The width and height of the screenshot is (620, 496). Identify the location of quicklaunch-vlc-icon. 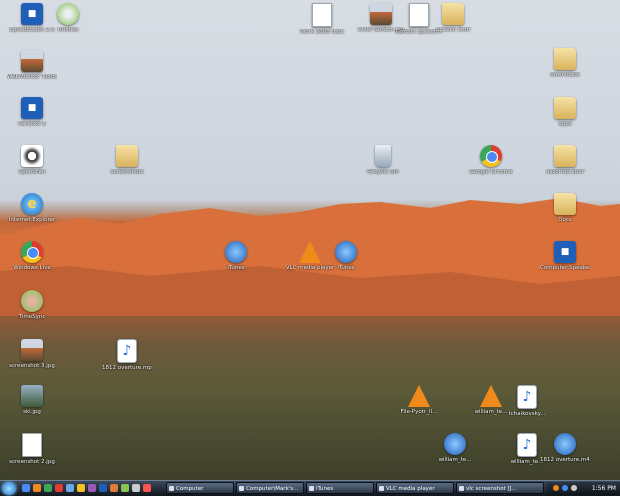
(37, 488).